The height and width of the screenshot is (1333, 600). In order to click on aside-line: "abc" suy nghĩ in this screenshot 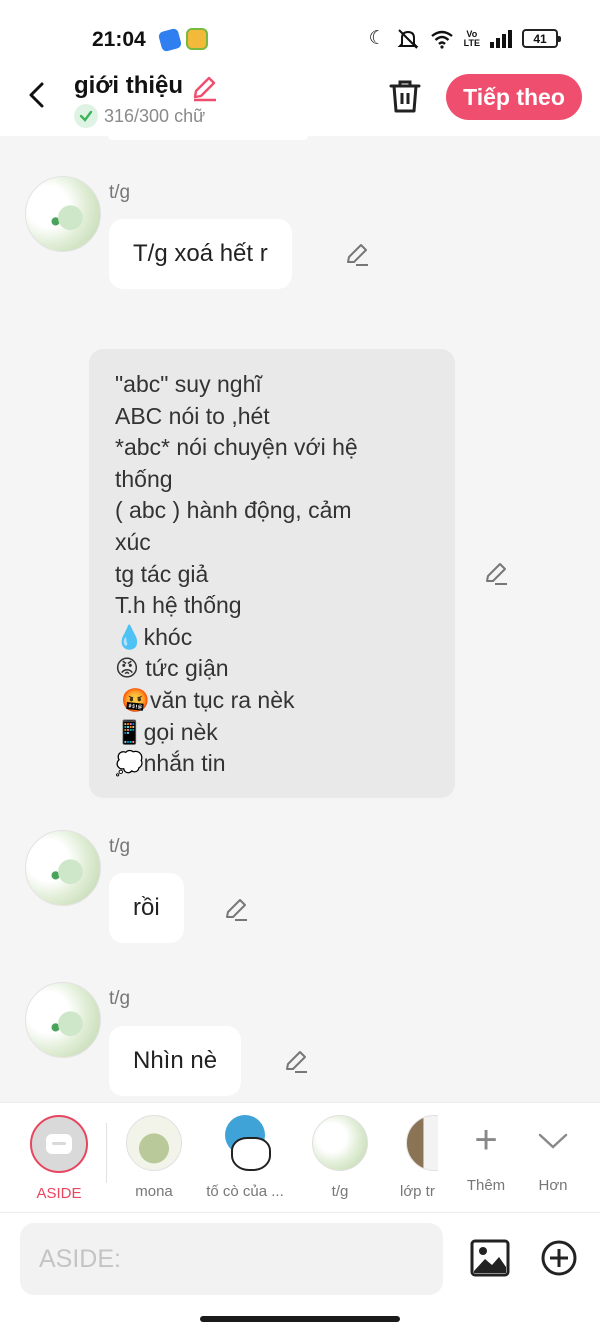, I will do `click(188, 384)`.